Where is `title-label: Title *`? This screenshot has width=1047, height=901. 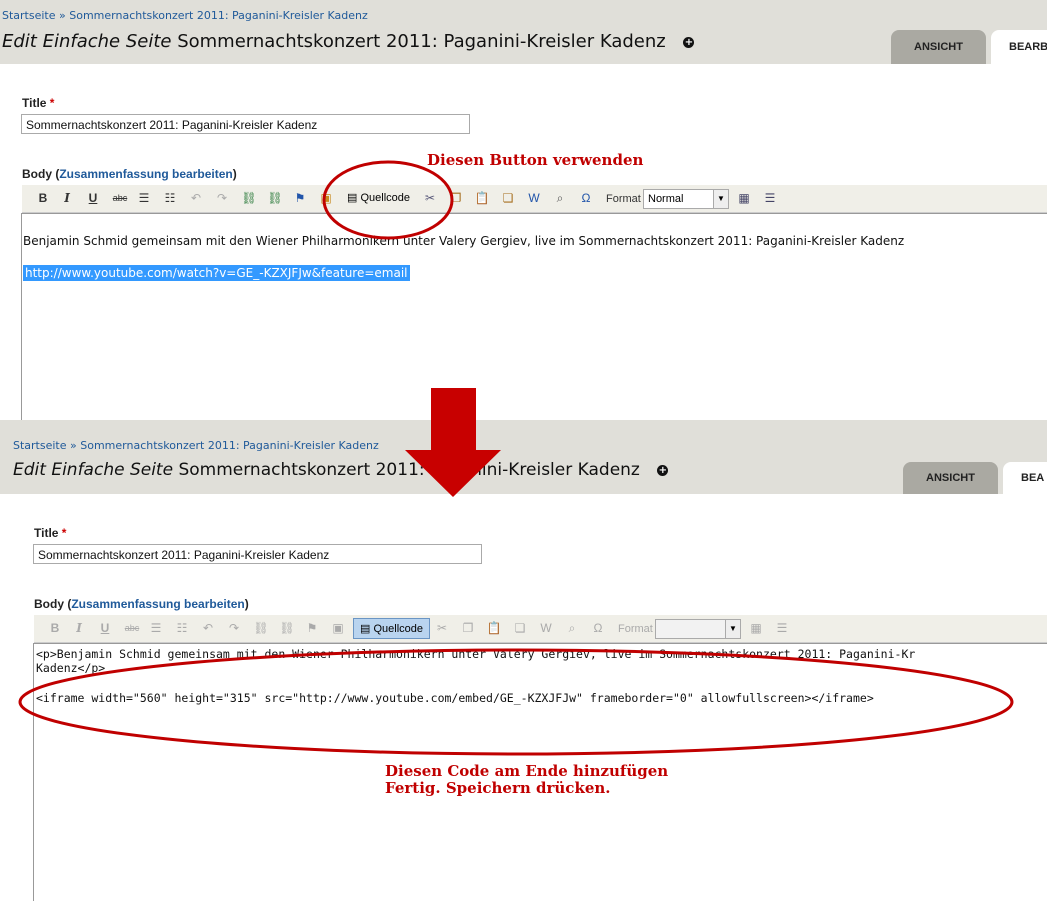 title-label: Title * is located at coordinates (50, 533).